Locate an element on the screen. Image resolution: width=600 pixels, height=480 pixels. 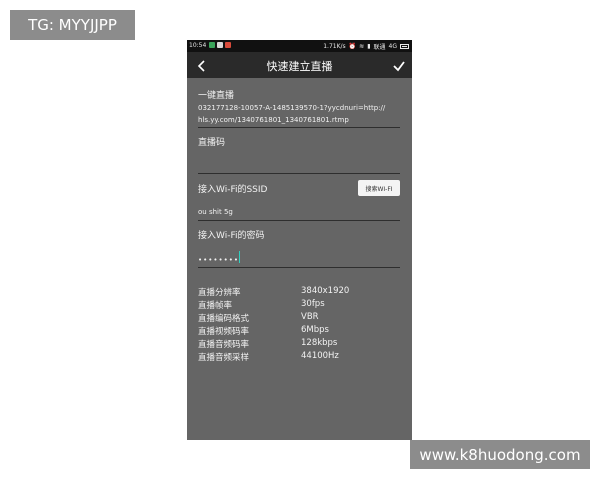
live-code-field is located at coordinates (299, 161).